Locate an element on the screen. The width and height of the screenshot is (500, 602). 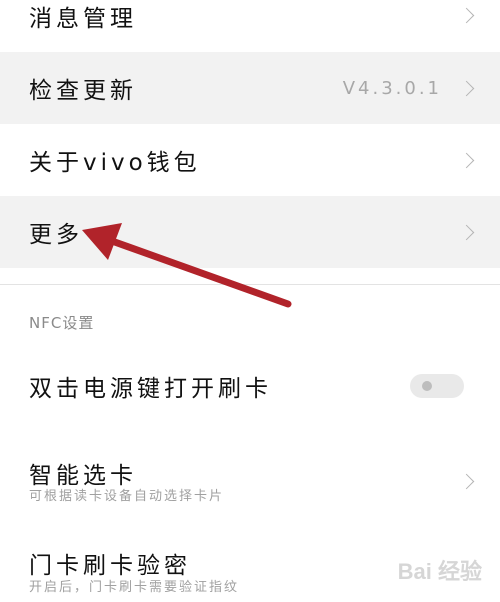
annotation-arrow is located at coordinates (187, 265).